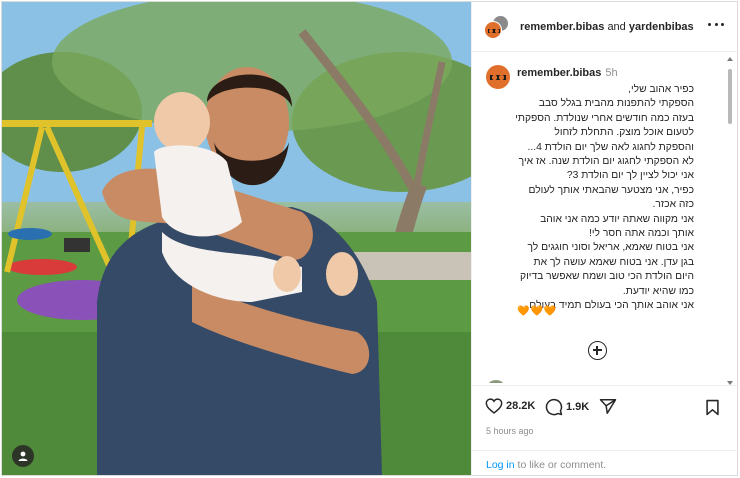 This screenshot has width=740, height=478. I want to click on caption-line: הספקתי להתפנות מהבית בגלל סבב, so click(616, 104).